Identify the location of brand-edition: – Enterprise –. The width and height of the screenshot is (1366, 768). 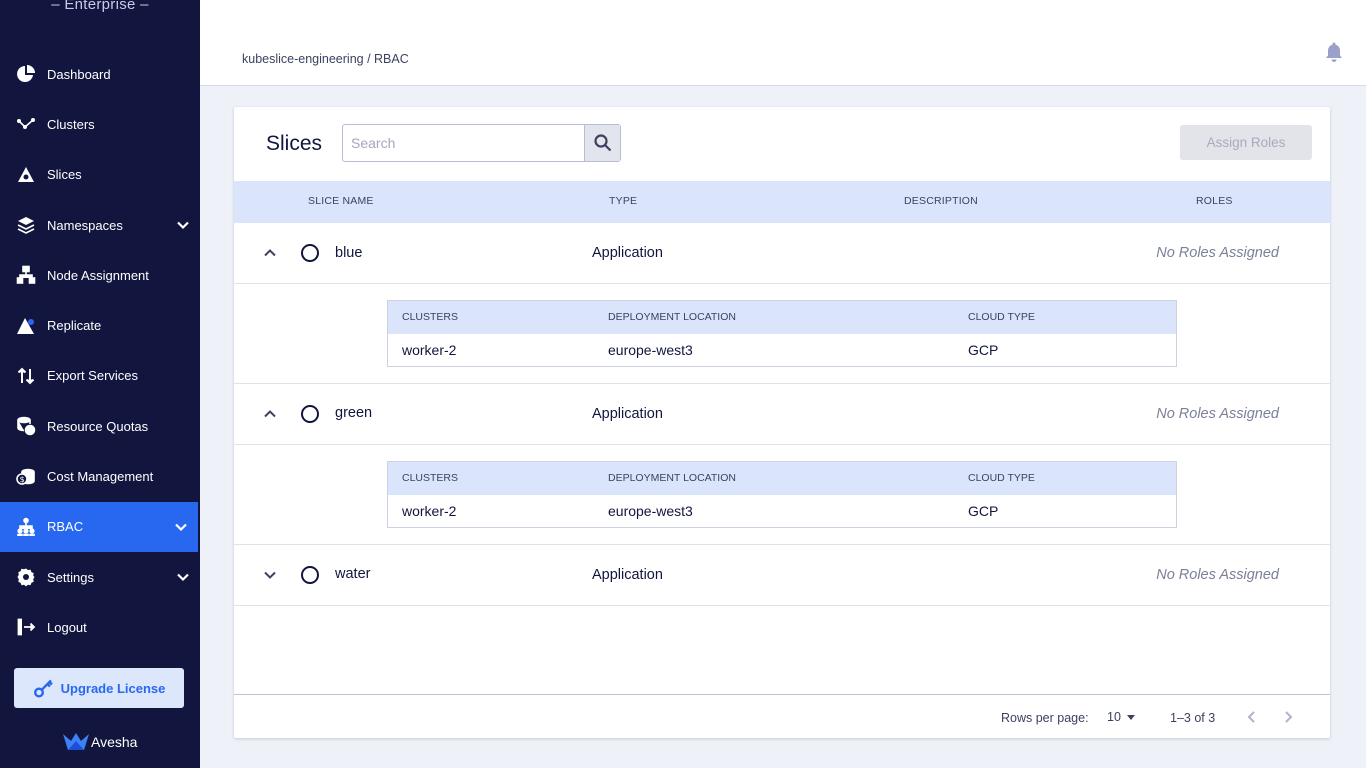
(100, 6).